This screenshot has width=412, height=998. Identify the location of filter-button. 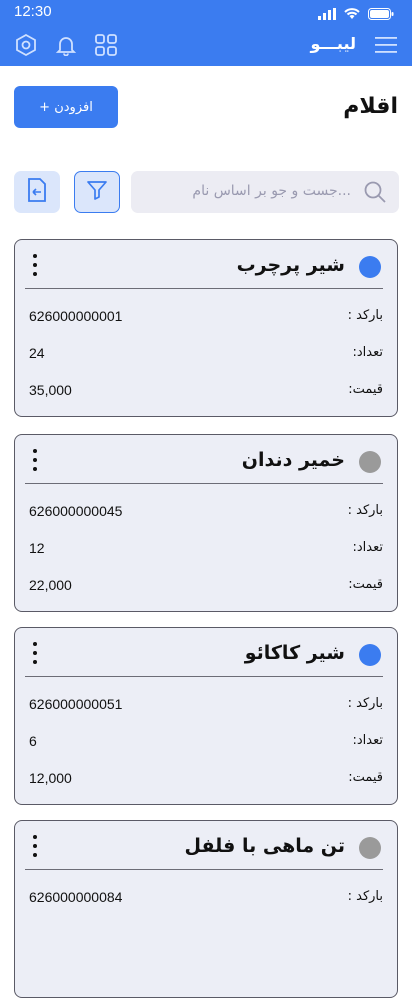
(97, 192).